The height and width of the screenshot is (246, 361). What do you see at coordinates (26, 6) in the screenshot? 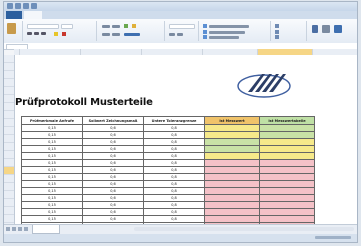
I see `undo-icon` at bounding box center [26, 6].